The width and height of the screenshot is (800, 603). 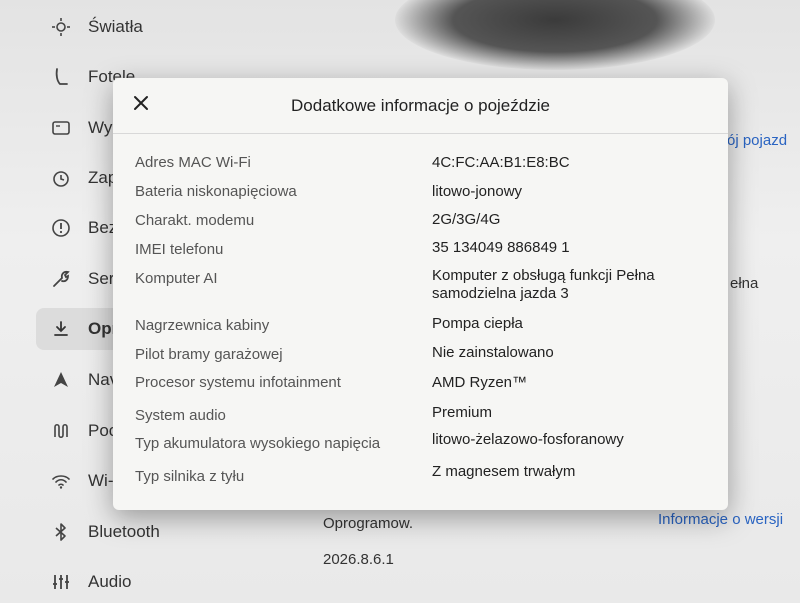 I want to click on info-value: 35 134049 886849 1, so click(x=501, y=247).